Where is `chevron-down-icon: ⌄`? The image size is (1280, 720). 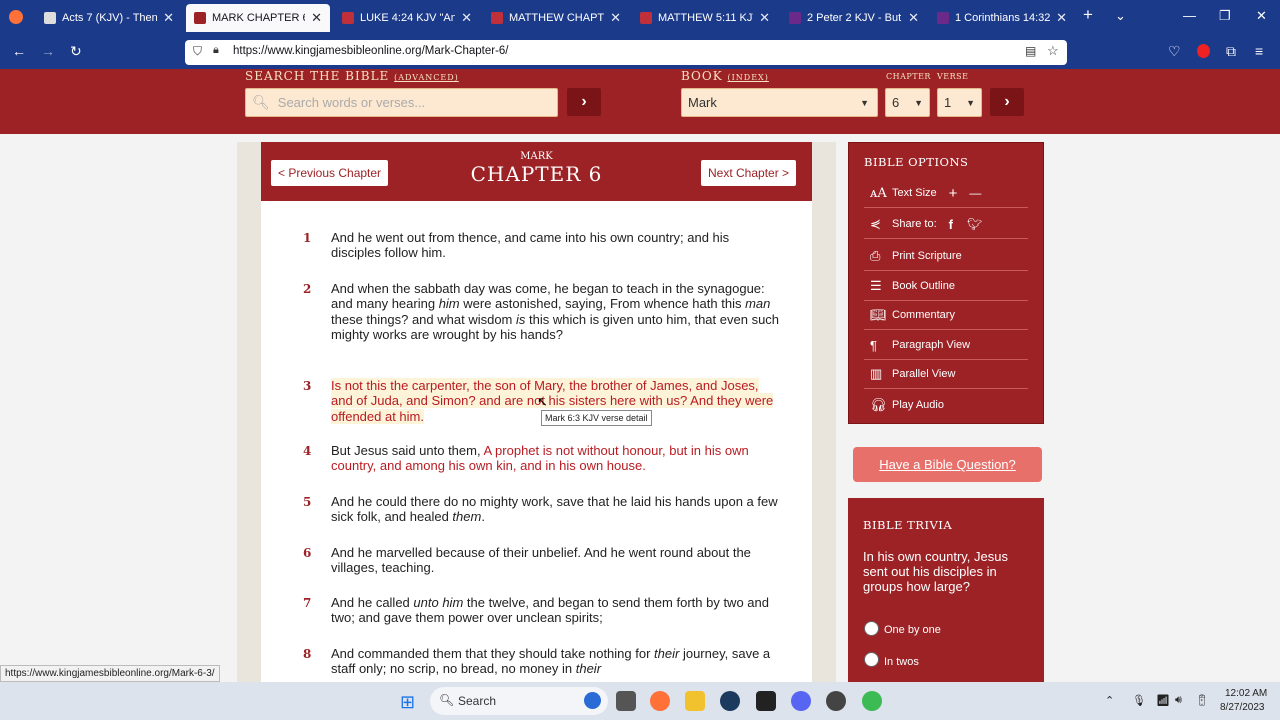 chevron-down-icon: ⌄ is located at coordinates (1120, 16).